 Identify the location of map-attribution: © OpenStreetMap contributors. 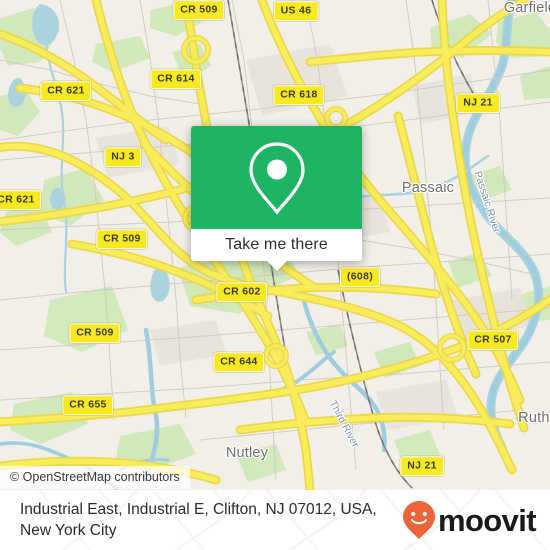
(95, 477).